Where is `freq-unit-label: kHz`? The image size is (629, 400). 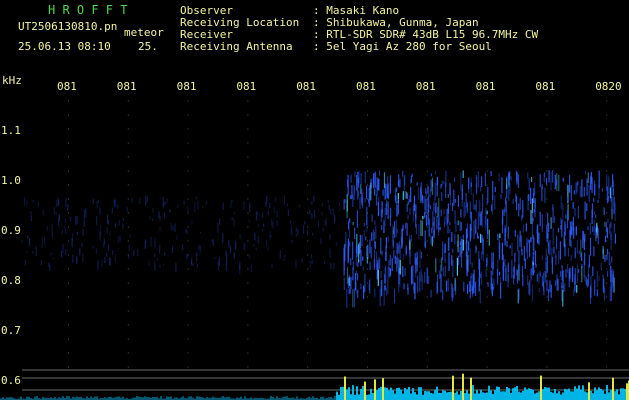 freq-unit-label: kHz is located at coordinates (12, 80).